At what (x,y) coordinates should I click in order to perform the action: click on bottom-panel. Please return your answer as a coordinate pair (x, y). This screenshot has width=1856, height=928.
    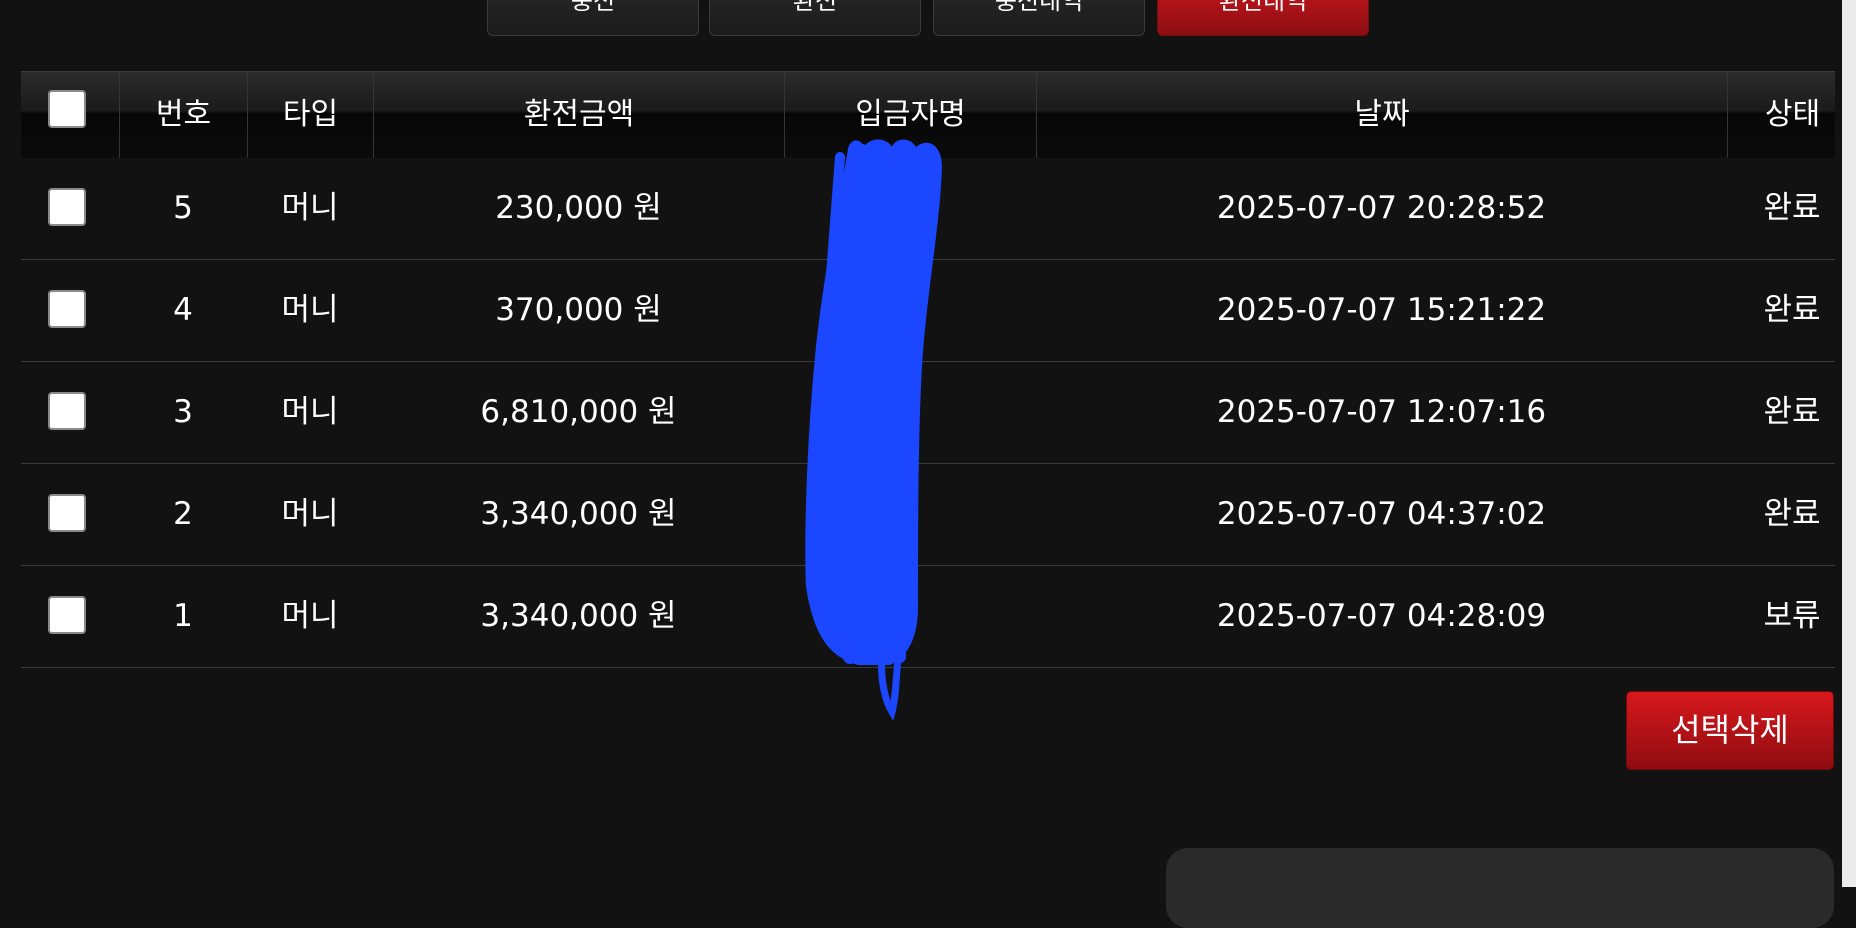
    Looking at the image, I should click on (1500, 888).